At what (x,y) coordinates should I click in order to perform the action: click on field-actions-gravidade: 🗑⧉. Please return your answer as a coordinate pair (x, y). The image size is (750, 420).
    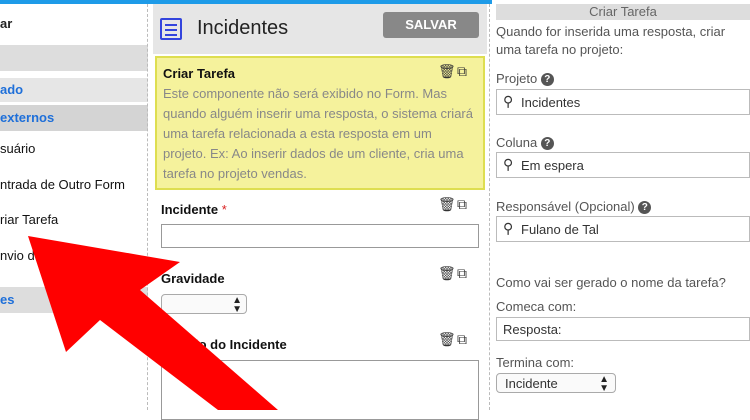
    Looking at the image, I should click on (454, 273).